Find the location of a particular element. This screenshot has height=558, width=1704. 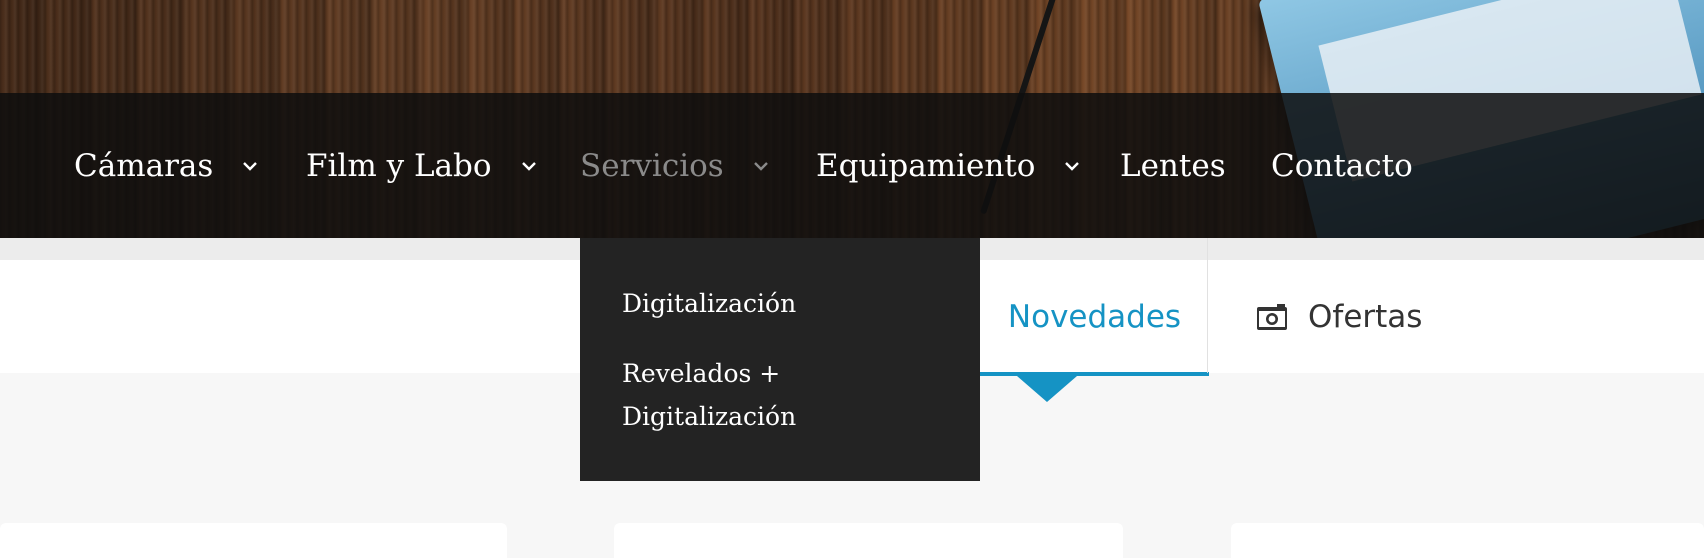

nav-item-film-y-labo: Film y Labo is located at coordinates (422, 165).